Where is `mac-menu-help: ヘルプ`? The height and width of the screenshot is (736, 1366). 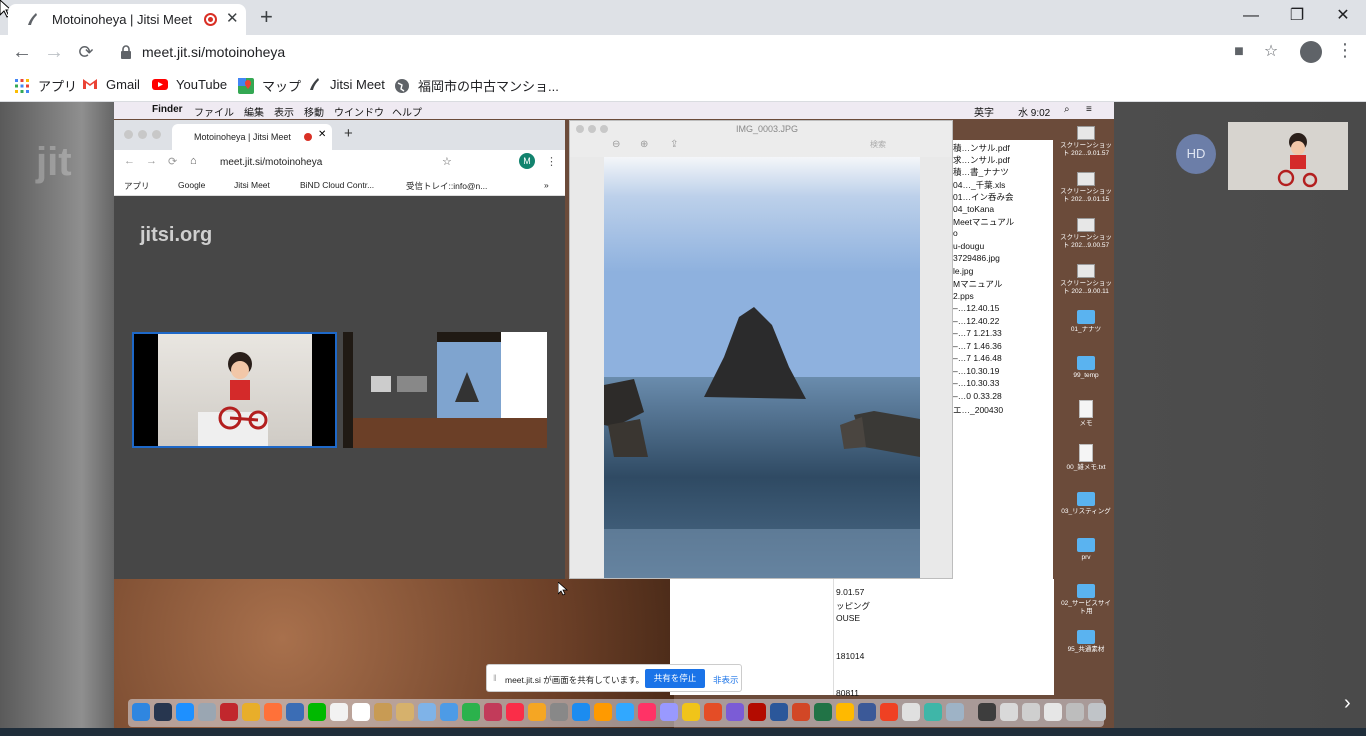 mac-menu-help: ヘルプ is located at coordinates (407, 111).